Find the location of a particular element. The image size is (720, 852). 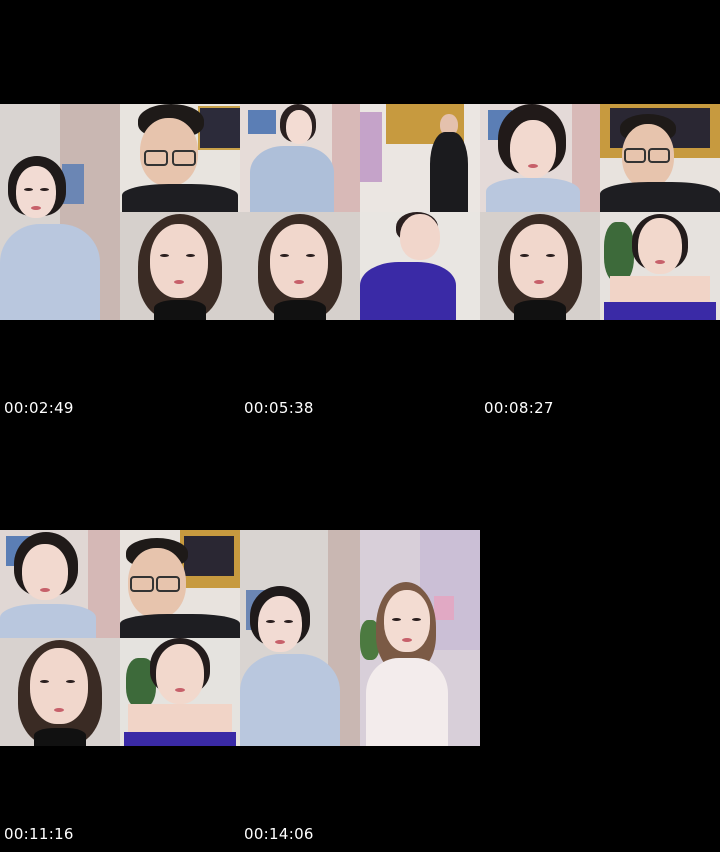

timestamp-5: 00:14:06 is located at coordinates (279, 834).